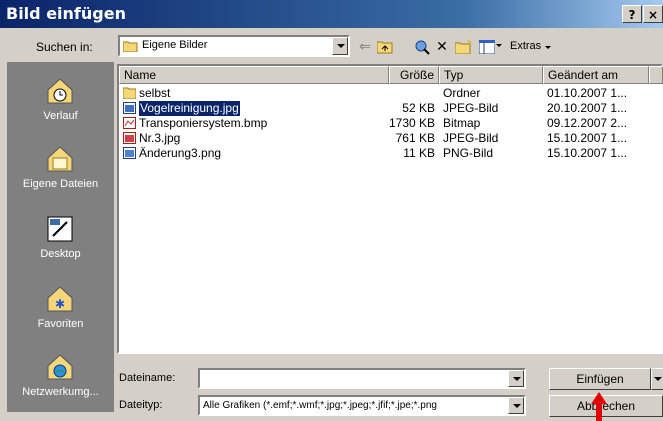  What do you see at coordinates (599, 406) in the screenshot?
I see `pointer-arrow-icon` at bounding box center [599, 406].